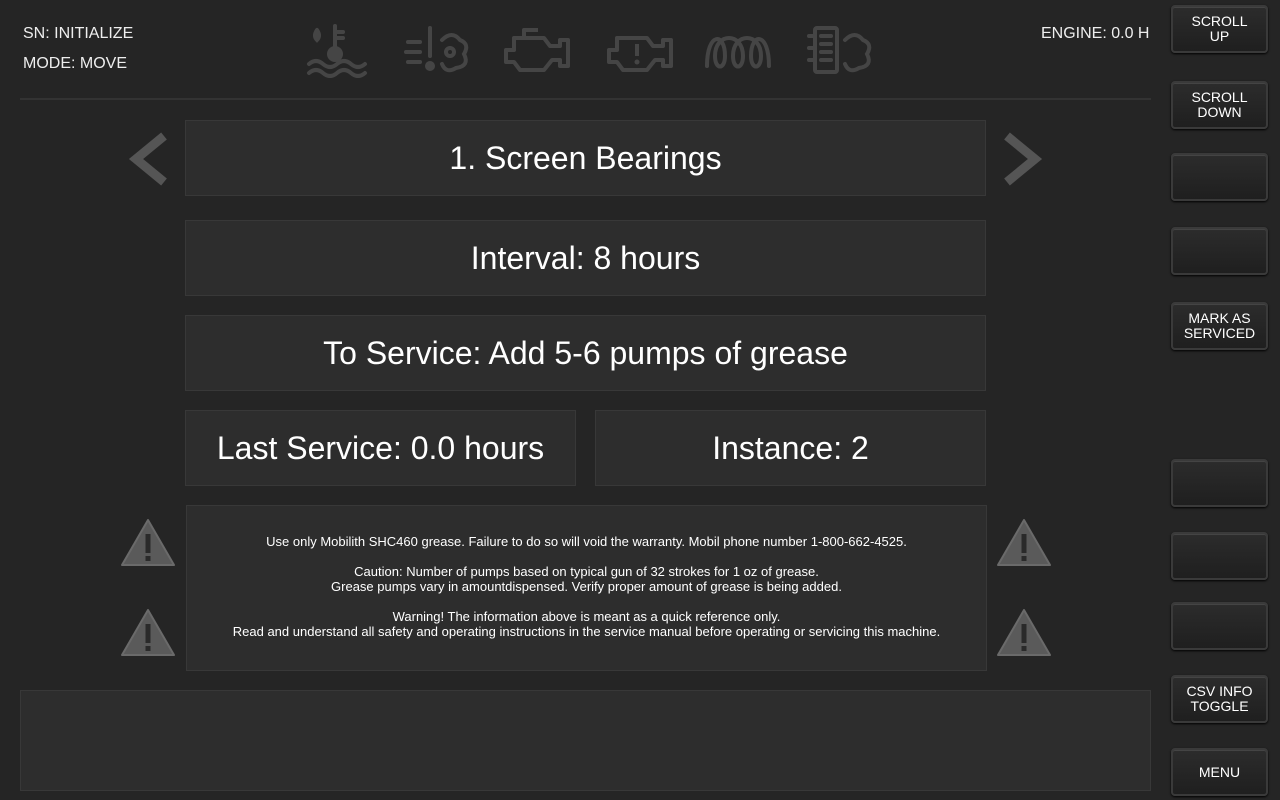  Describe the element at coordinates (839, 50) in the screenshot. I see `dpf-regeneration-icon` at that location.